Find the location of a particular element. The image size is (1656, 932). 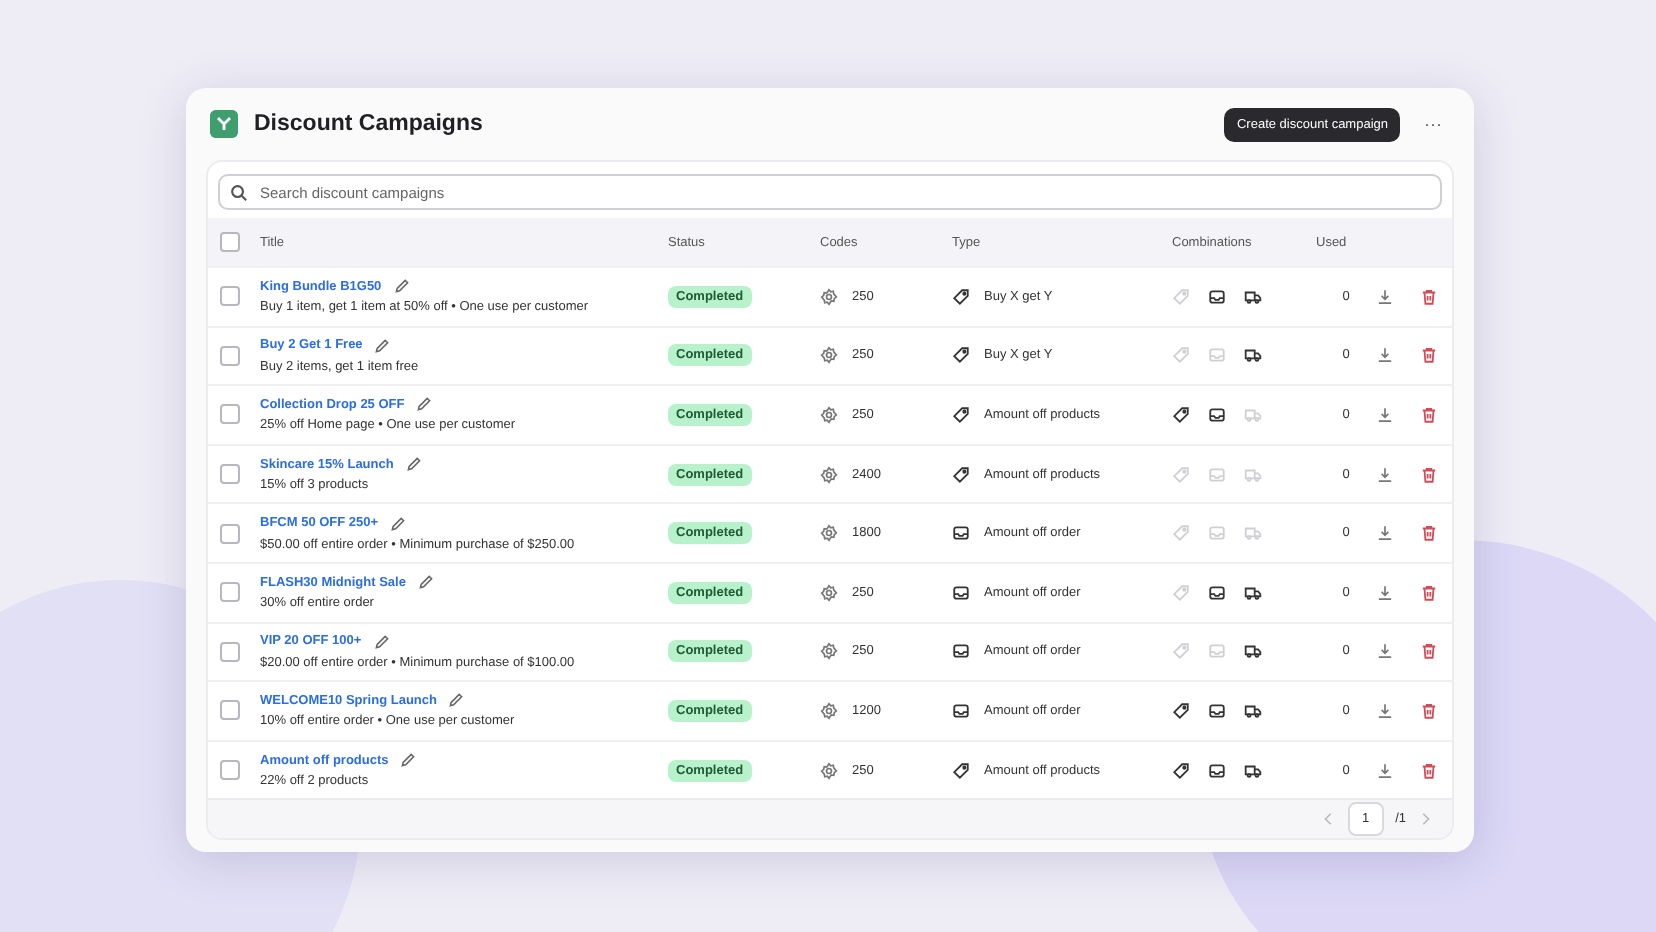

select-all-checkbox is located at coordinates (230, 242).